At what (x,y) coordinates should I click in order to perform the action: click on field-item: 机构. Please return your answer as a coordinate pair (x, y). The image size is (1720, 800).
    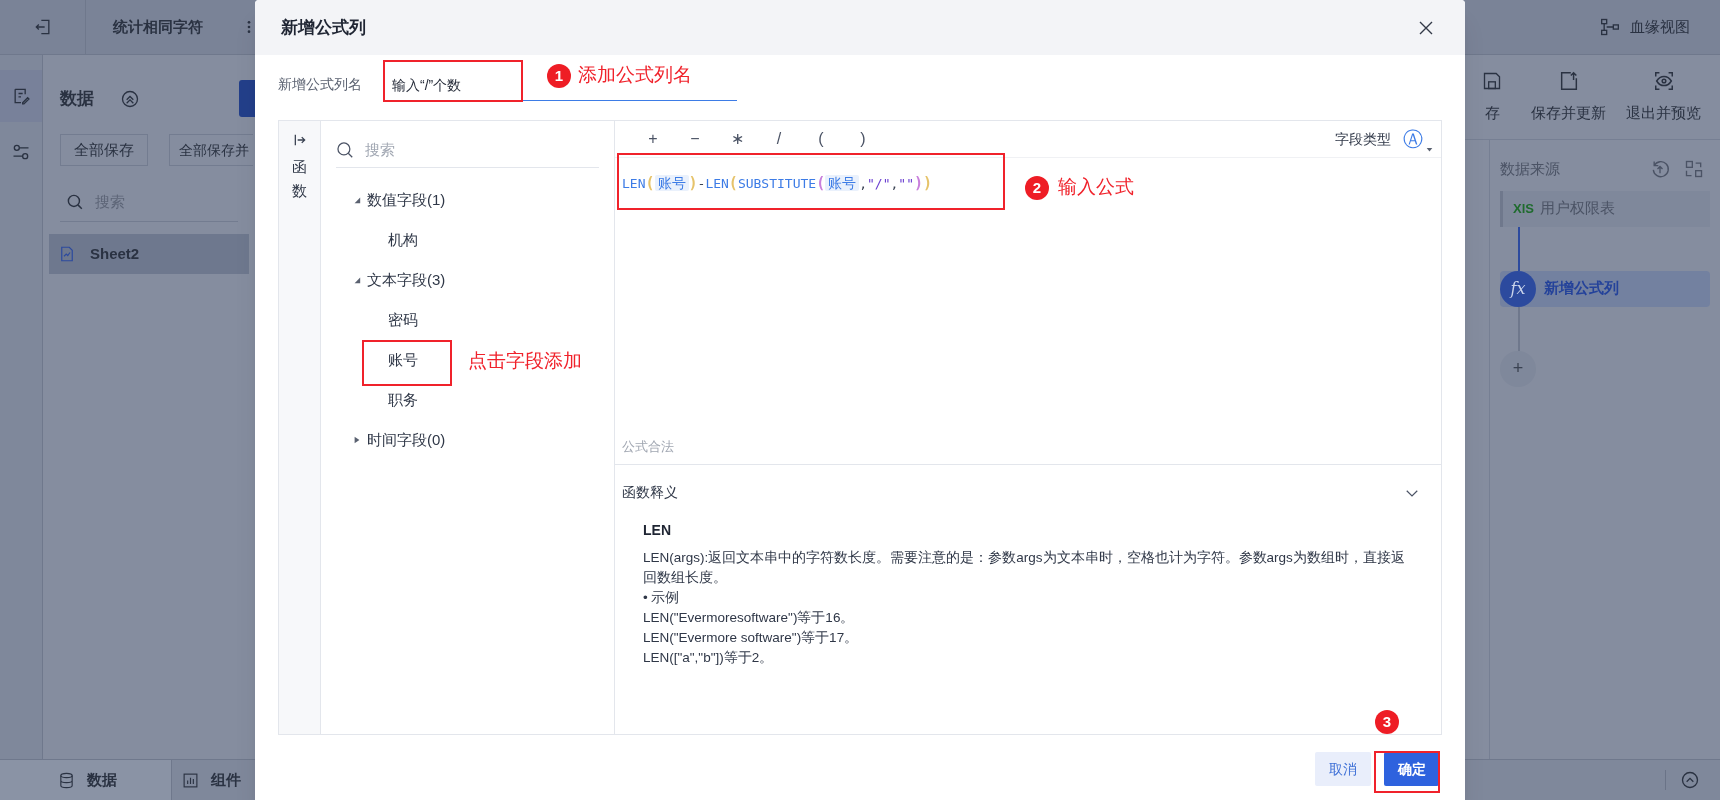
    Looking at the image, I should click on (403, 240).